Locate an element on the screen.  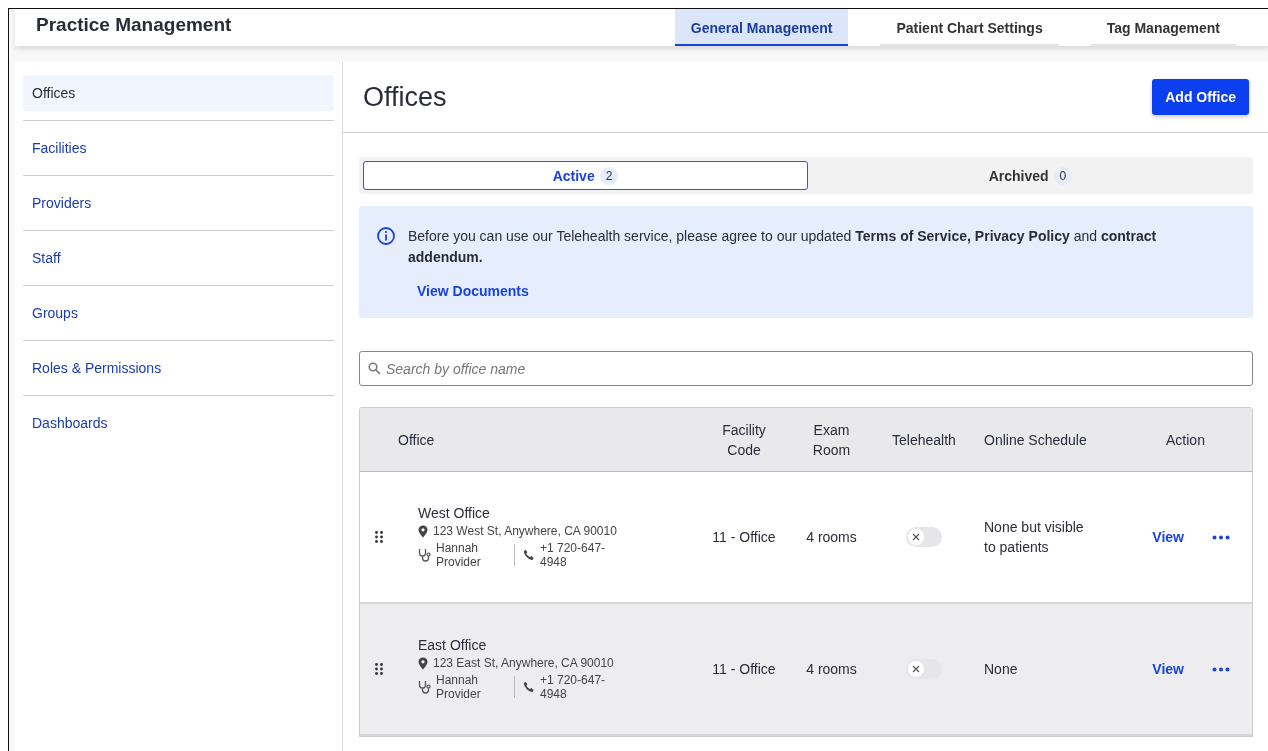
notice-message: Before you can use our Telehealth service, please agree to our updated Terms of Service, Privacy Policy and contract addendum. is located at coordinates (783, 247).